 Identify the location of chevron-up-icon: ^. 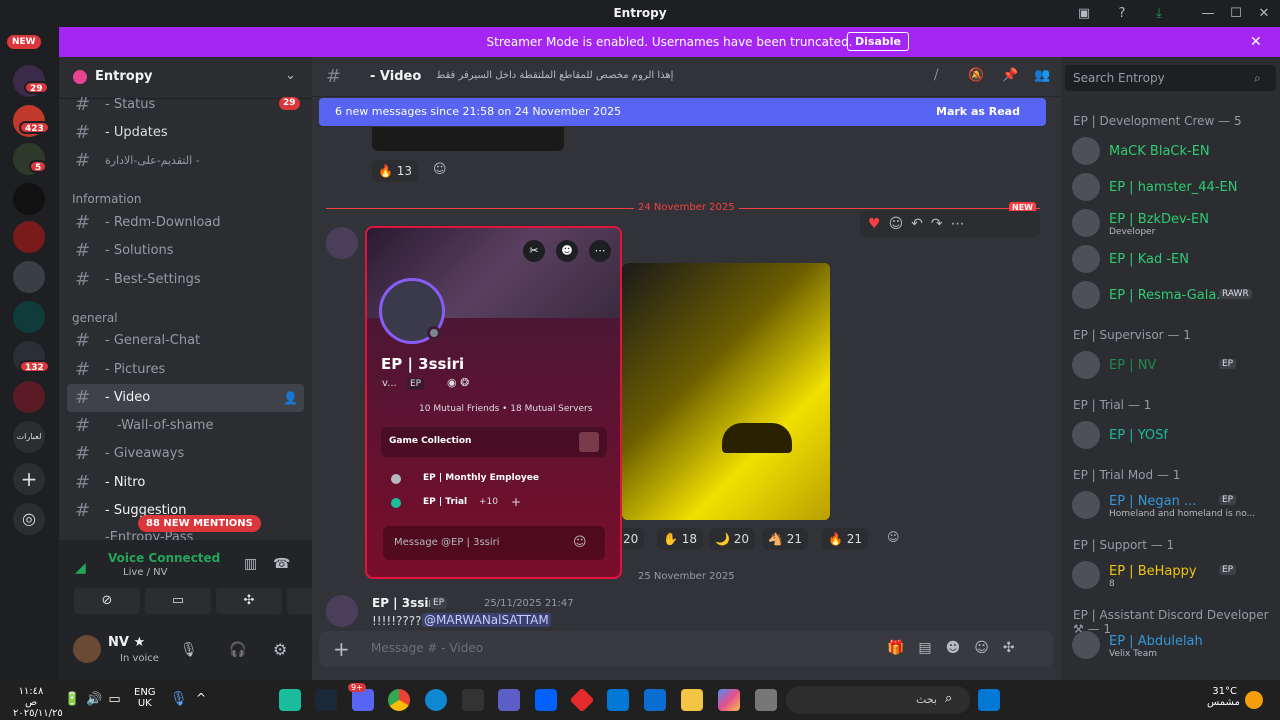
(201, 698).